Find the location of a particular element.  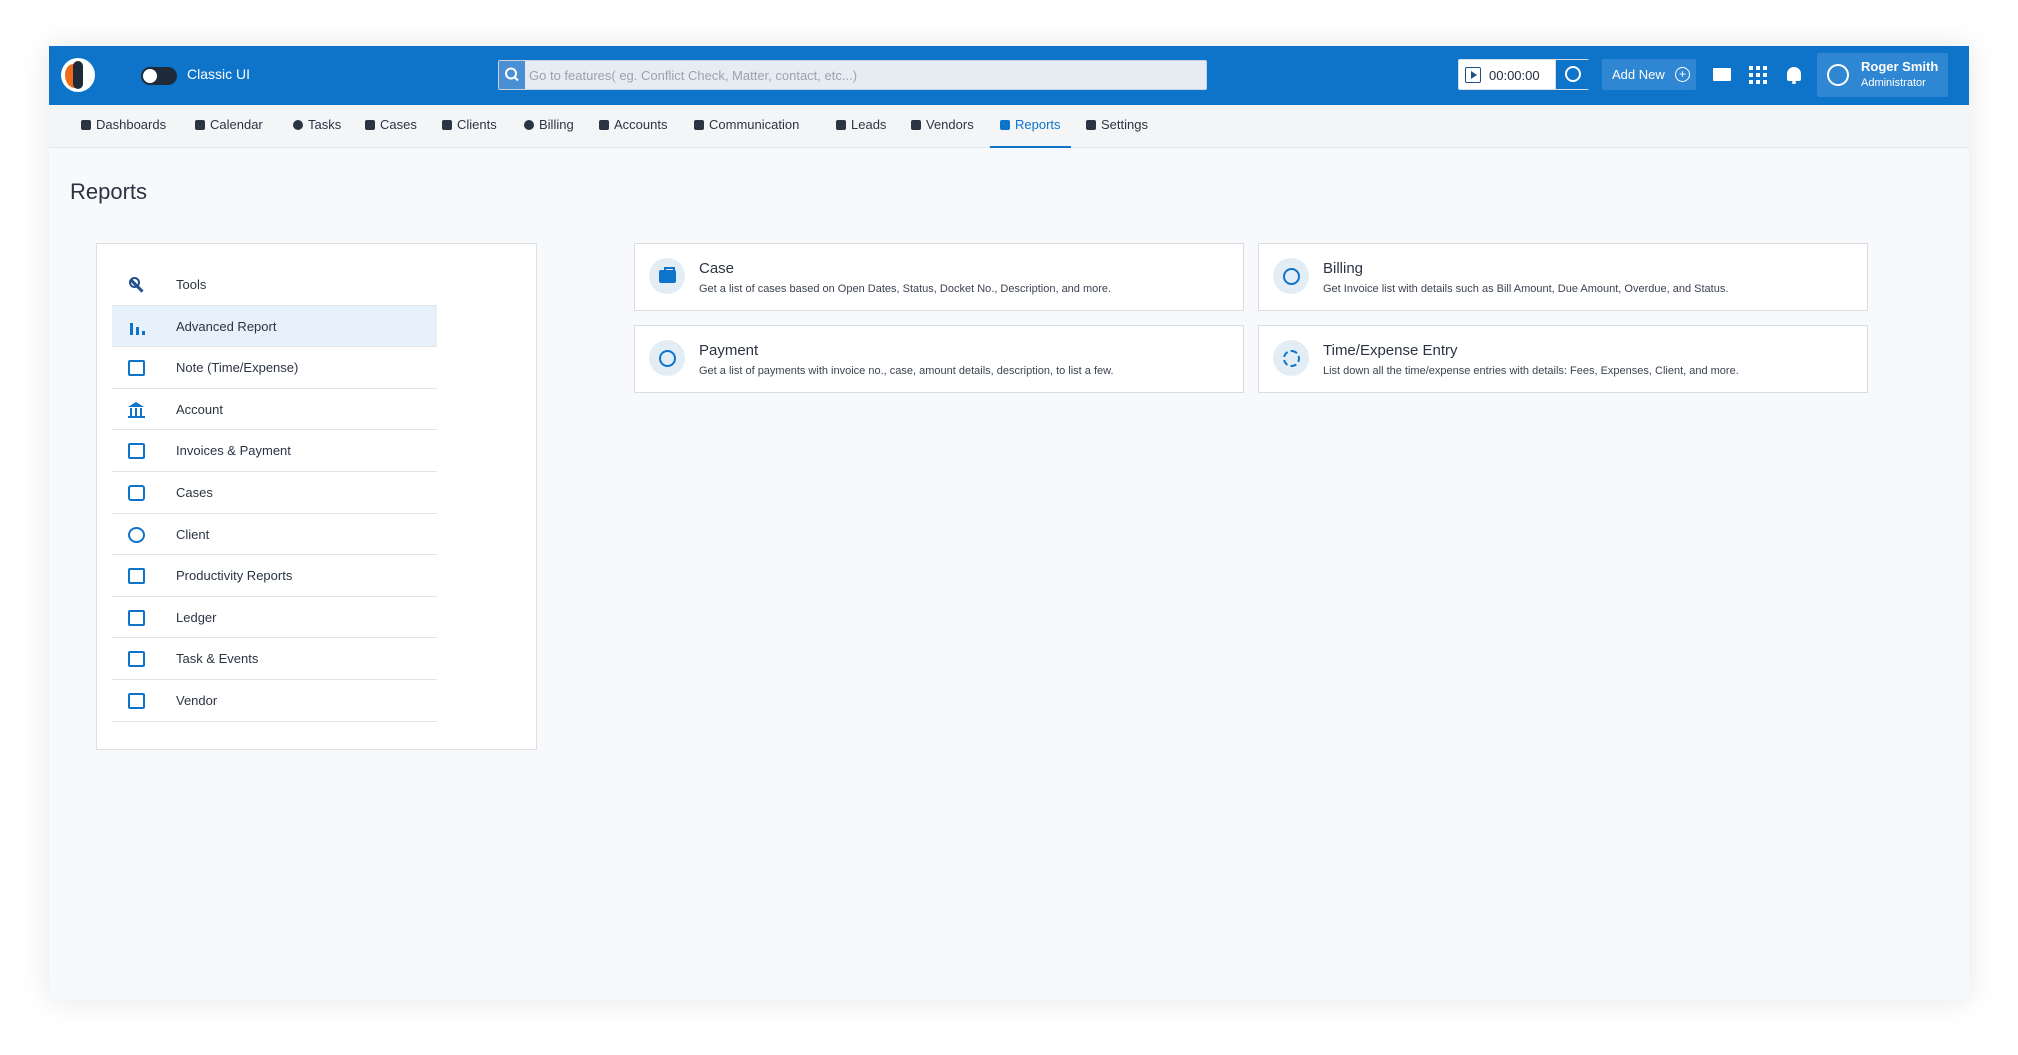

play-icon is located at coordinates (1473, 75).